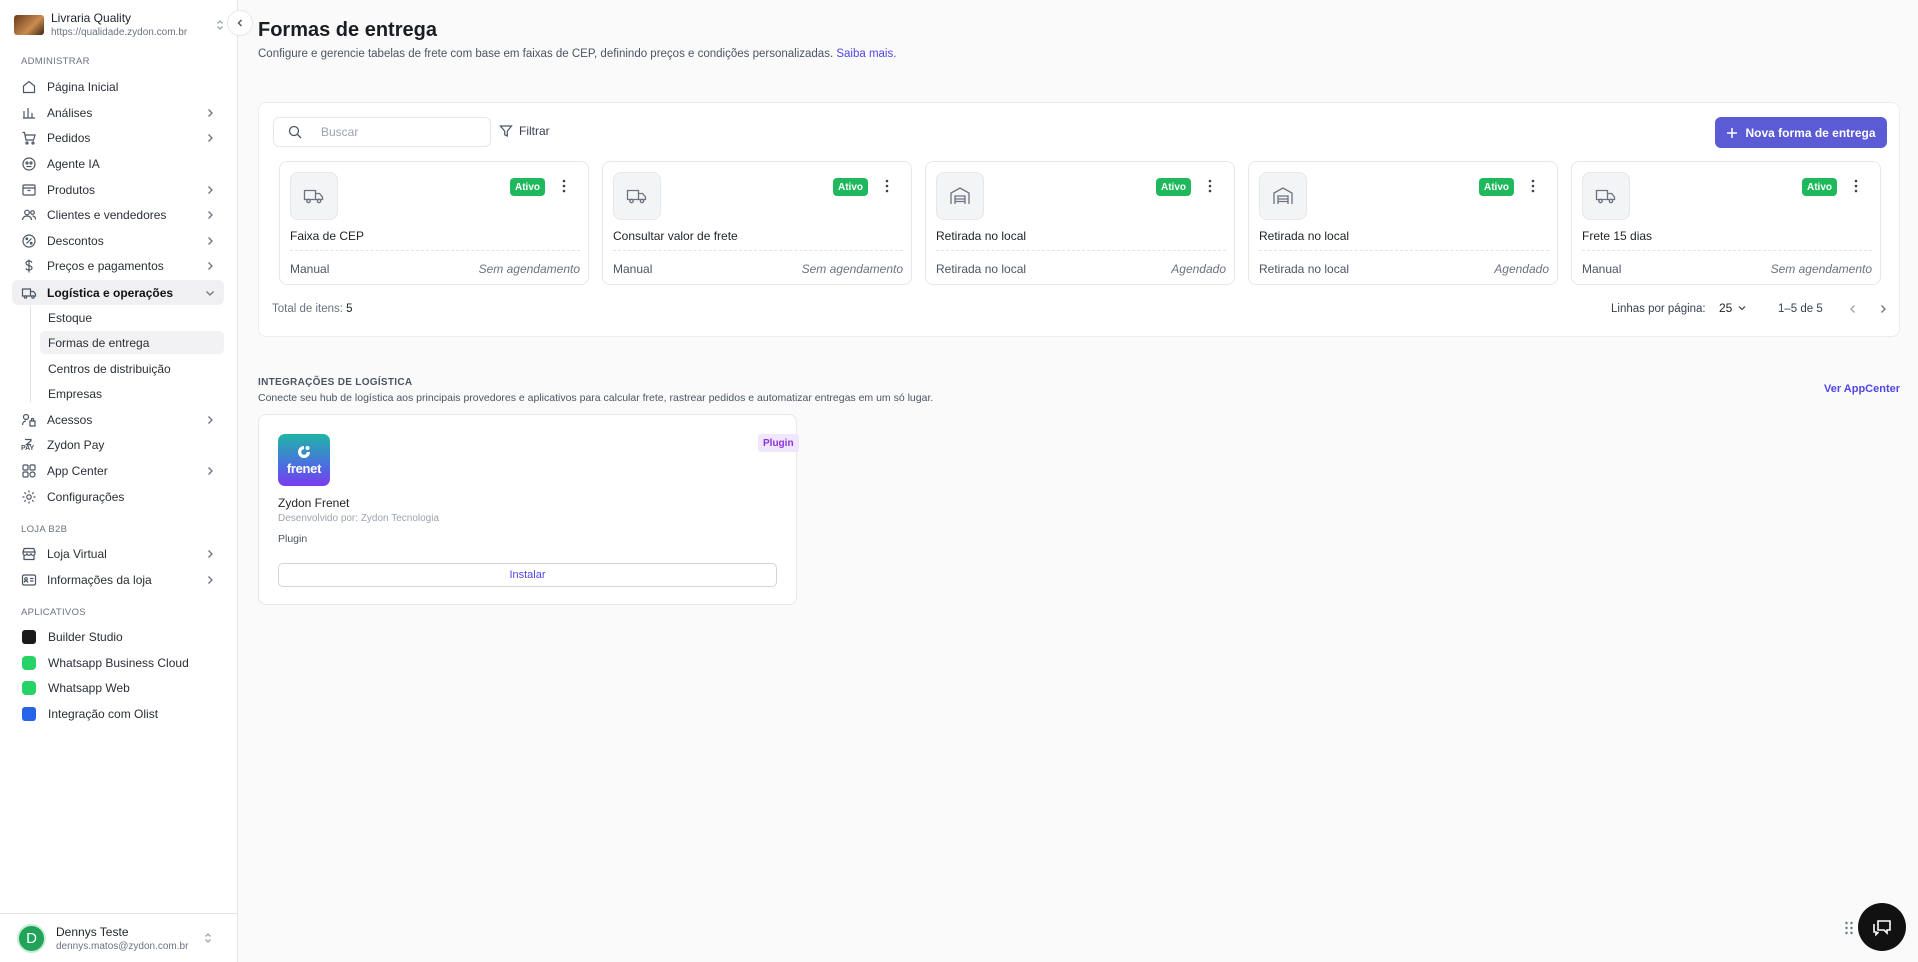  I want to click on sidebar-item-home: Página Inicial, so click(118, 87).